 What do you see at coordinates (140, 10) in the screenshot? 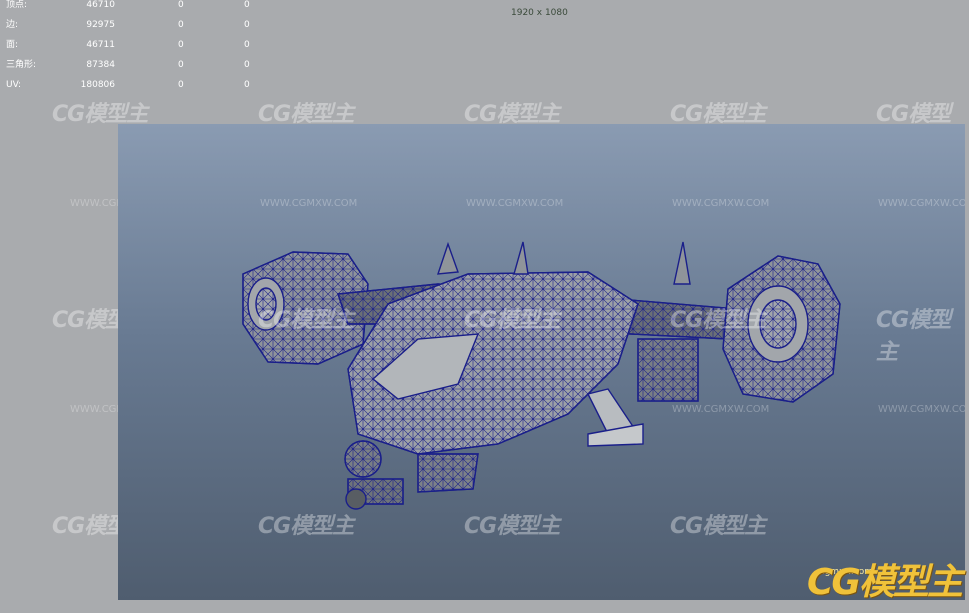
I see `hud-row-vertices: 顶点: 46710 0 0` at bounding box center [140, 10].